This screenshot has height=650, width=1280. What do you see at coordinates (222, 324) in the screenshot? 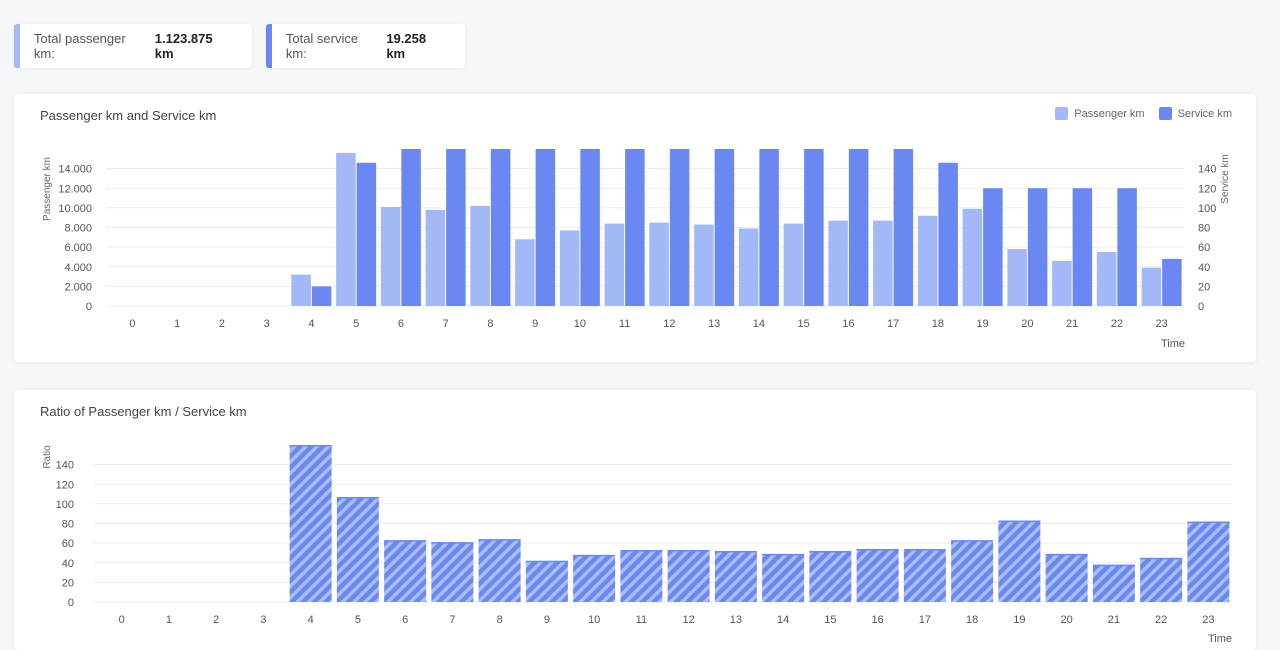
I see `chart1-xtick: 2` at bounding box center [222, 324].